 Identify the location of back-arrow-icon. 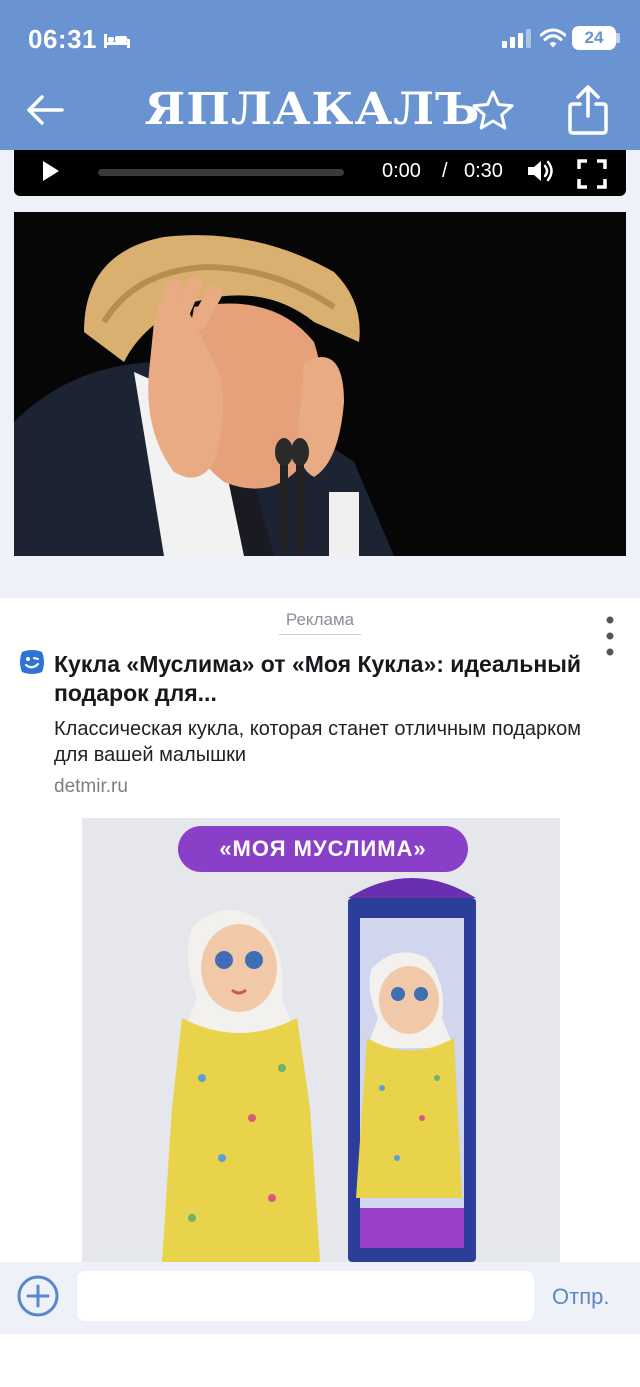
(45, 110).